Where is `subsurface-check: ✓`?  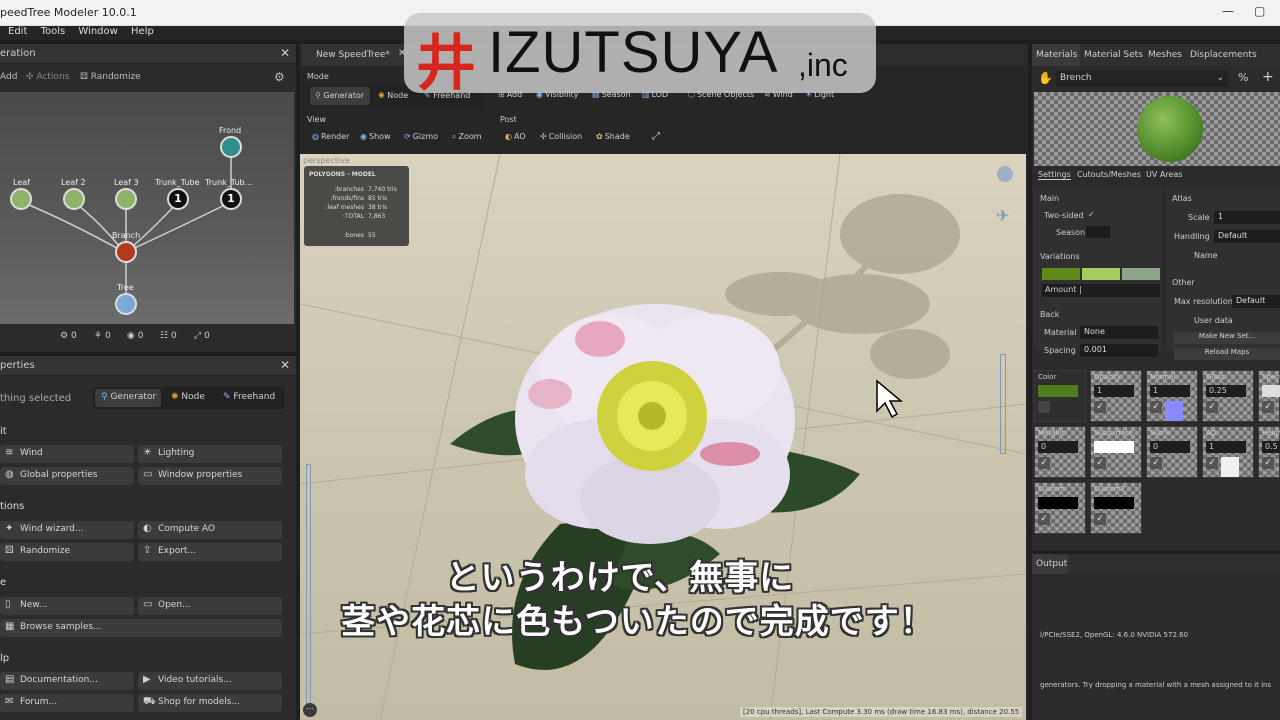
subsurface-check: ✓ is located at coordinates (1100, 463).